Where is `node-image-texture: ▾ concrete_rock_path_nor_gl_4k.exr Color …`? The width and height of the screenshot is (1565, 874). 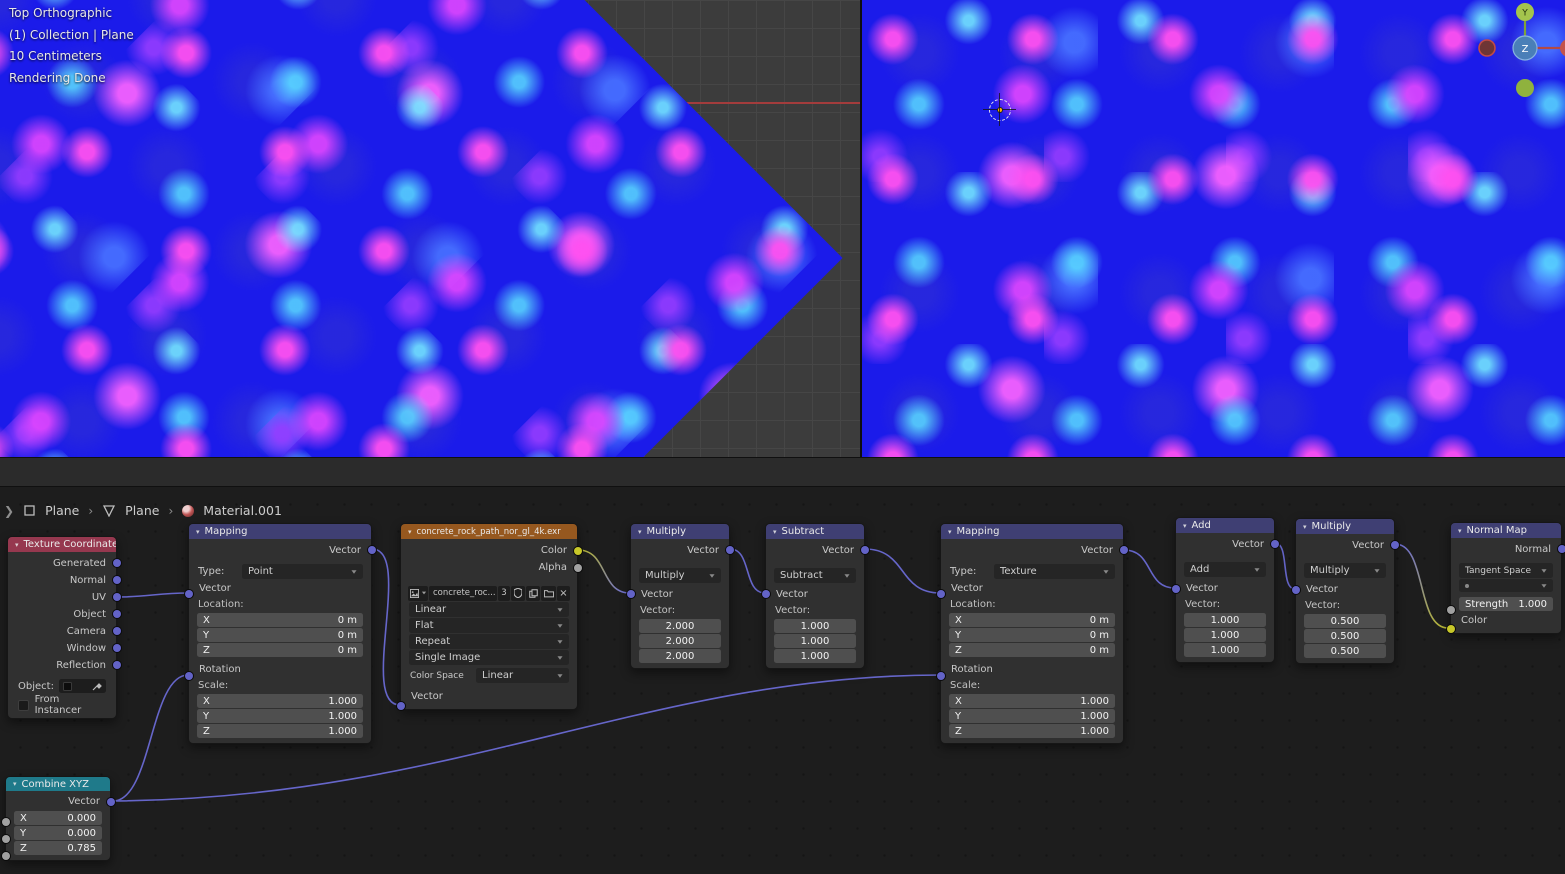 node-image-texture: ▾ concrete_rock_path_nor_gl_4k.exr Color … is located at coordinates (489, 616).